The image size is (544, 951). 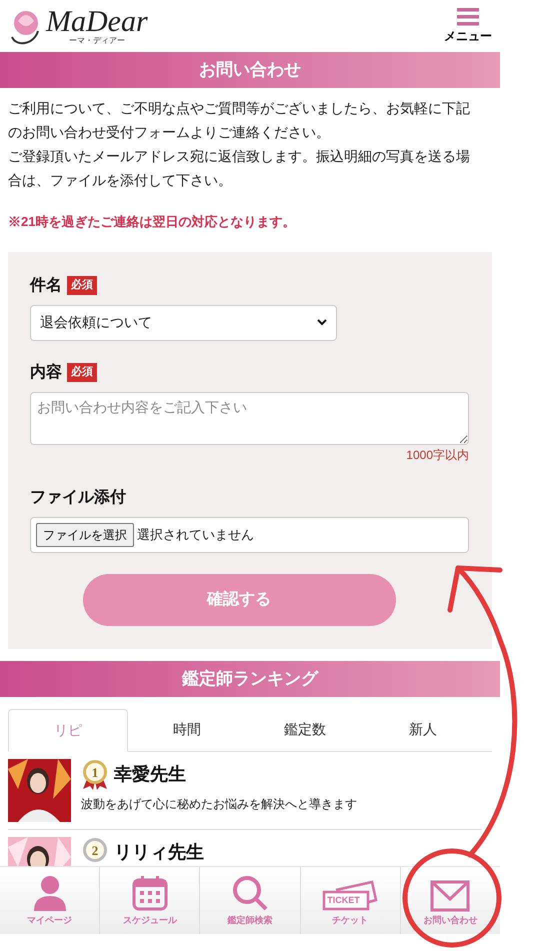 What do you see at coordinates (322, 322) in the screenshot?
I see `chevron-down-icon` at bounding box center [322, 322].